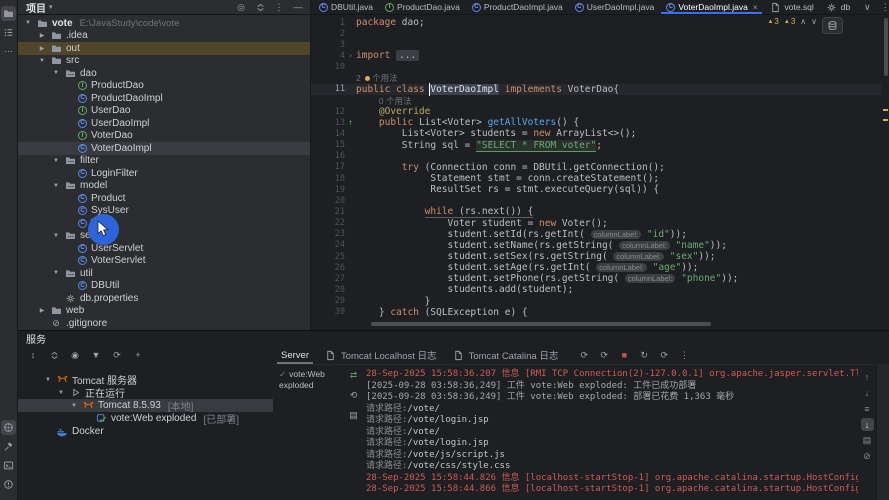 This screenshot has height=500, width=889. I want to click on redeploy-icon: ↻, so click(644, 355).